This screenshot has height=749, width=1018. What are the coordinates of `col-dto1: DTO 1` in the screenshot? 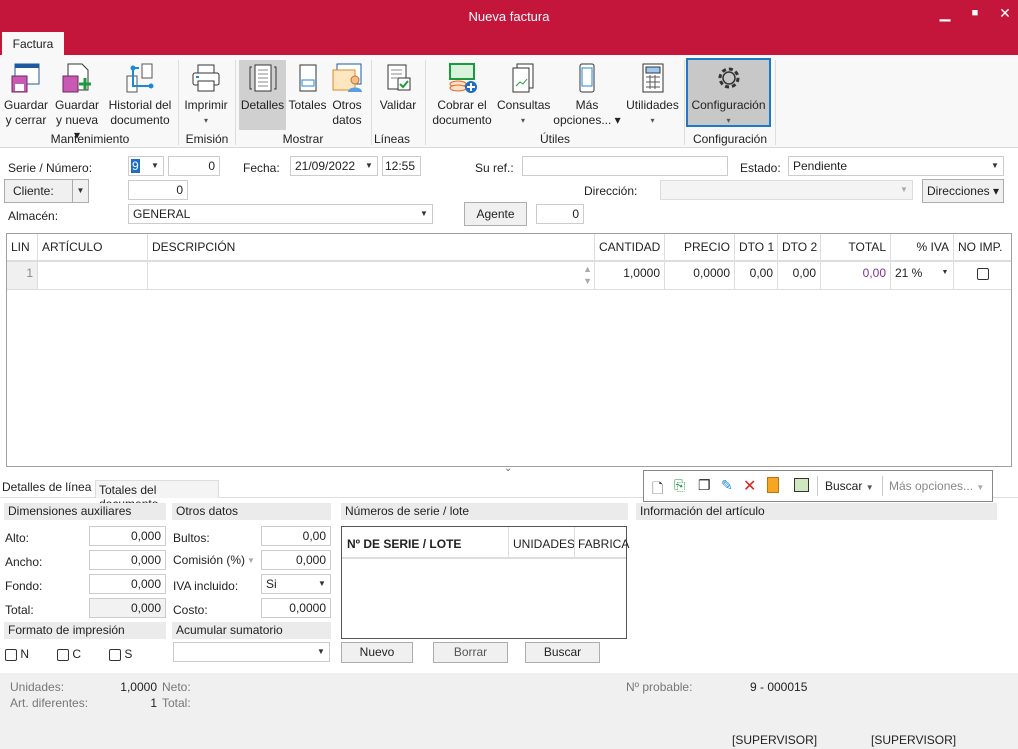 It's located at (756, 248).